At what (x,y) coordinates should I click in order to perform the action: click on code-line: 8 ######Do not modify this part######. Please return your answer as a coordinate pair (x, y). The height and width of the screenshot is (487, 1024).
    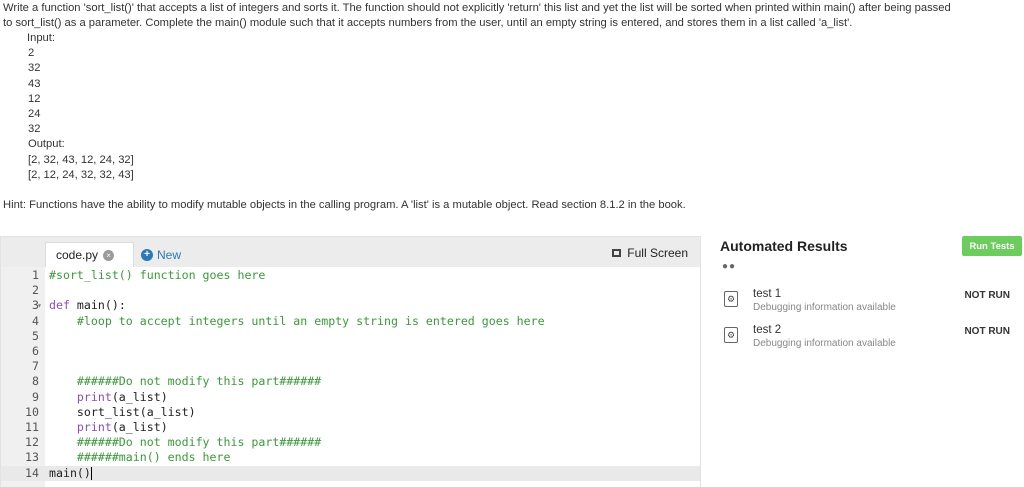
    Looking at the image, I should click on (350, 381).